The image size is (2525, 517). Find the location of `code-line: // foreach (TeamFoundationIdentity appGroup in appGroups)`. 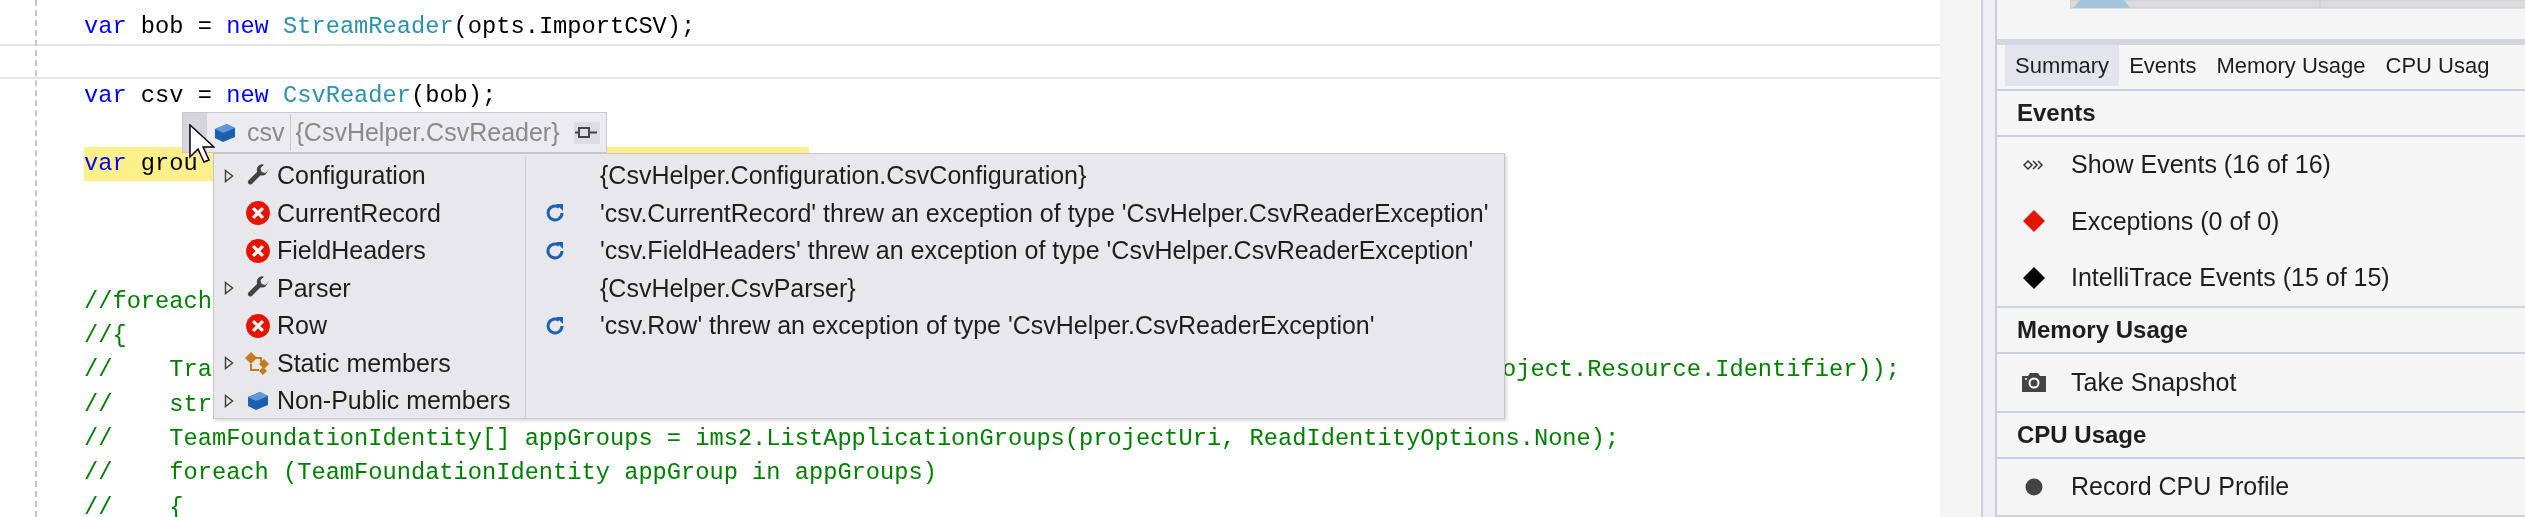

code-line: // foreach (TeamFoundationIdentity appGroup in appGroups) is located at coordinates (510, 473).